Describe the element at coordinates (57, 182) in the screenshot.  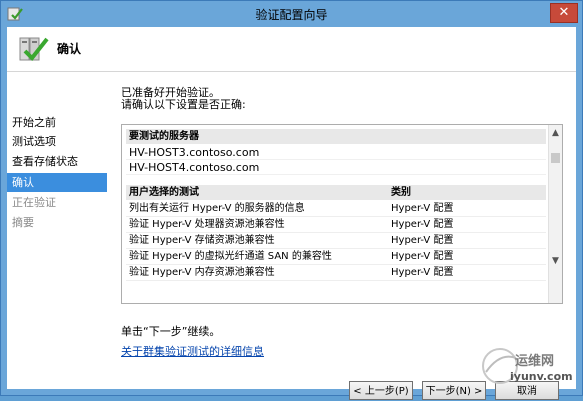
I see `step-item-confirmation: 确认` at that location.